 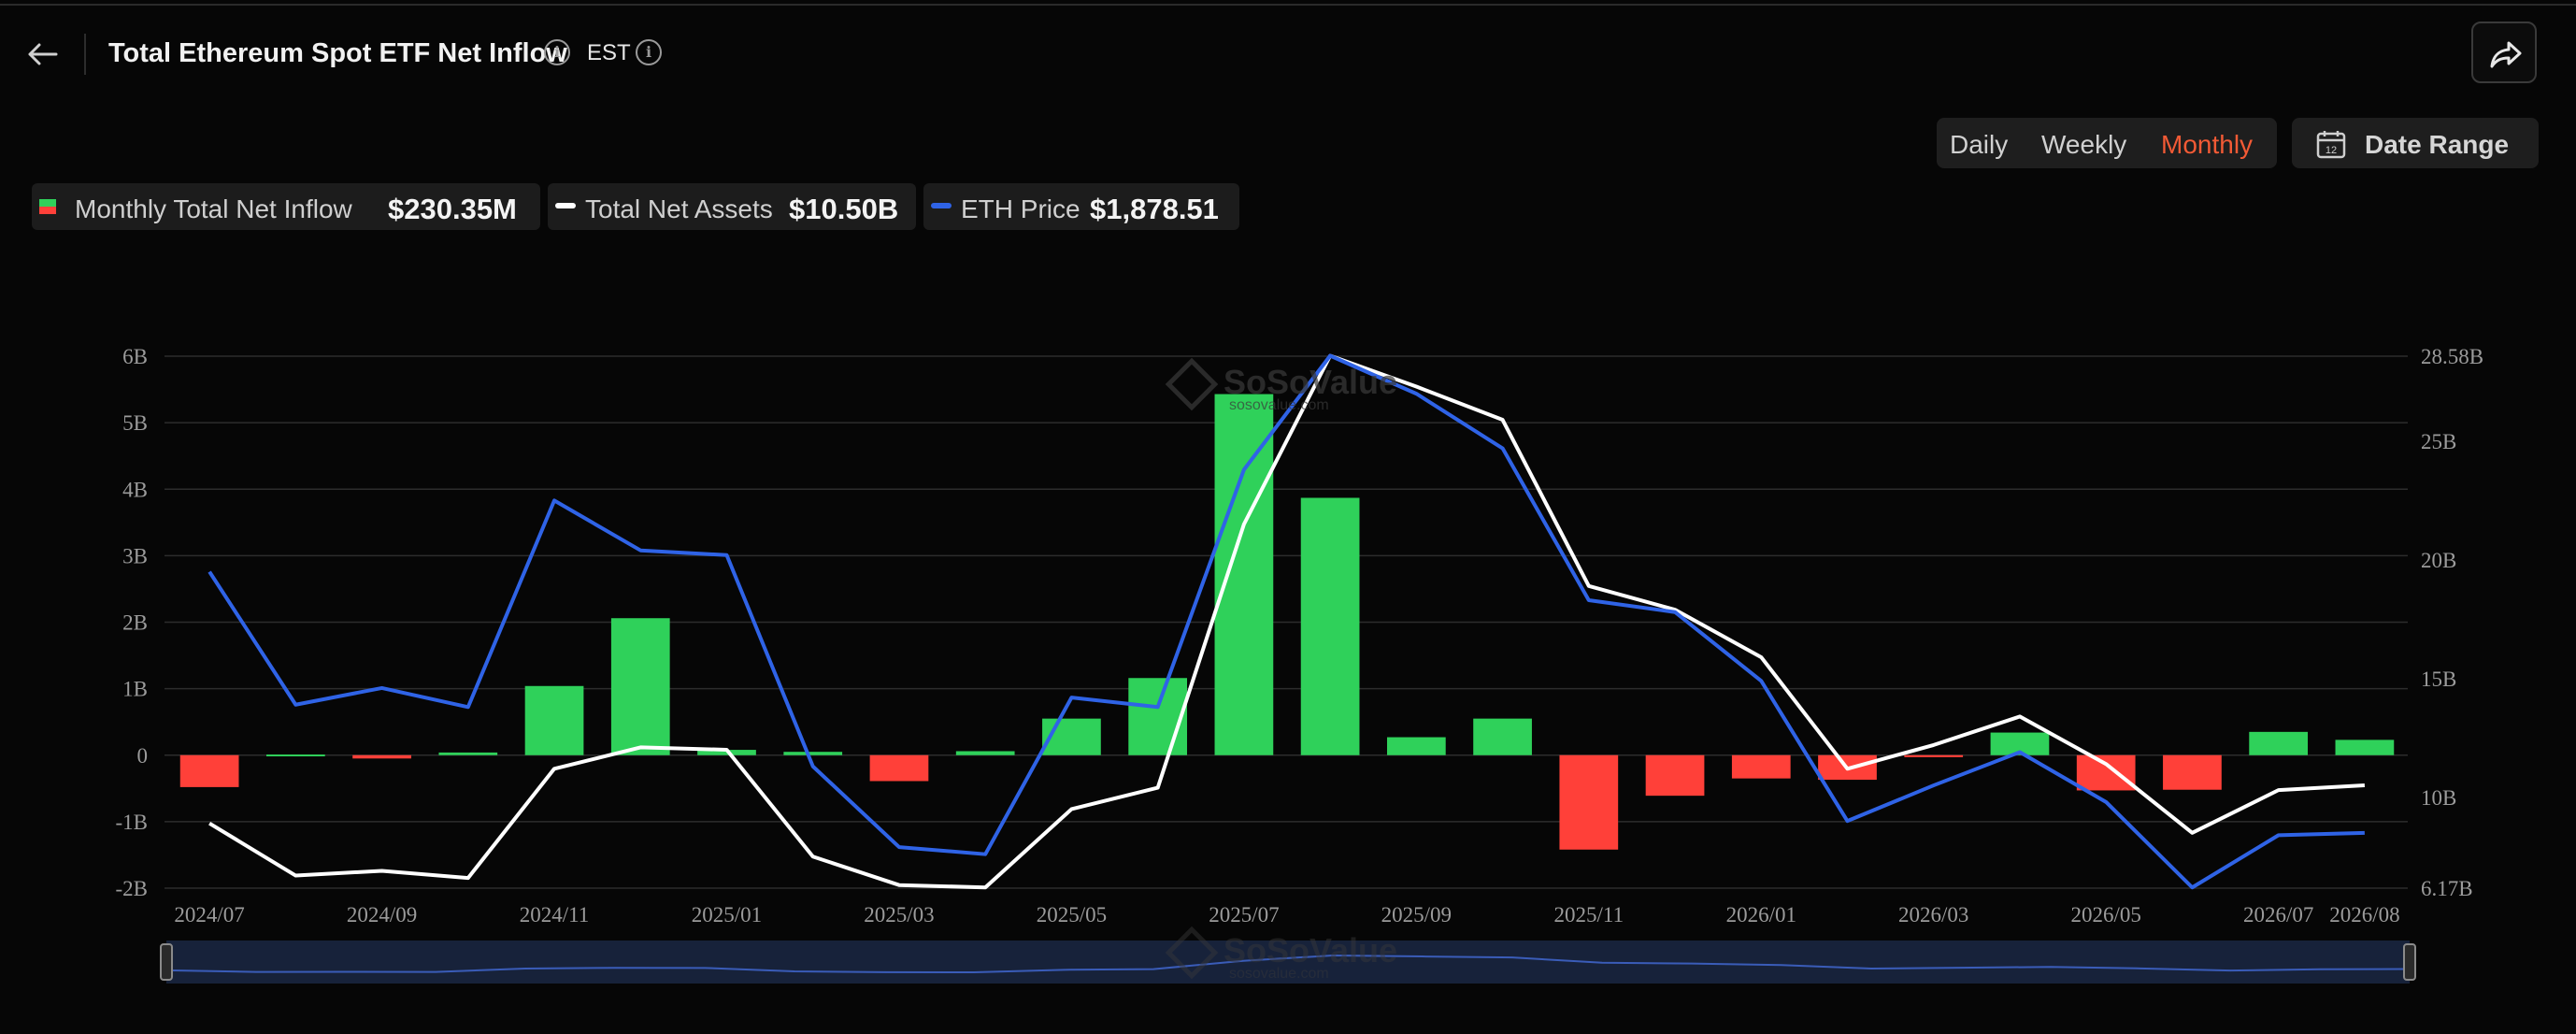 What do you see at coordinates (2438, 560) in the screenshot?
I see `y-right-tick-label: 20B` at bounding box center [2438, 560].